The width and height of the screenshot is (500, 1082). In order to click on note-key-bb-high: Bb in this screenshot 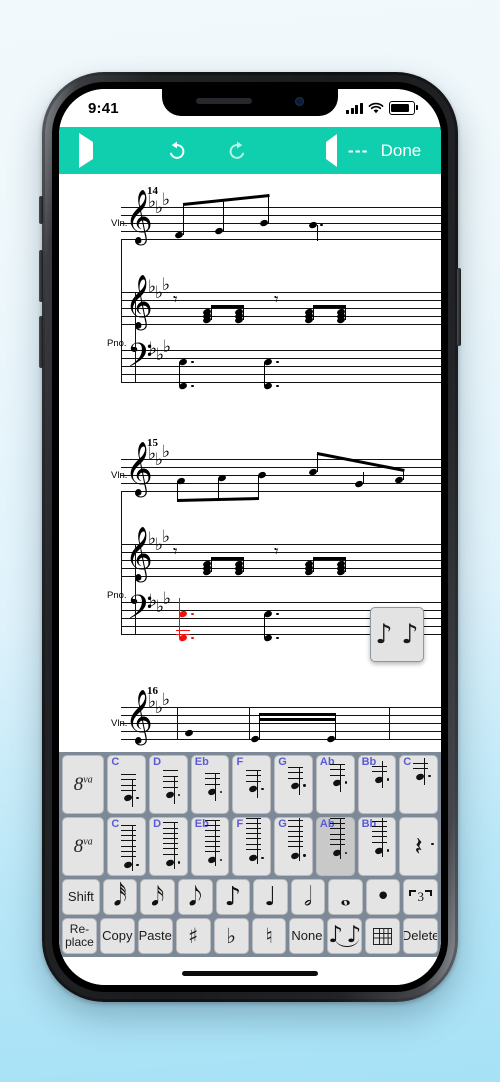, I will do `click(377, 846)`.